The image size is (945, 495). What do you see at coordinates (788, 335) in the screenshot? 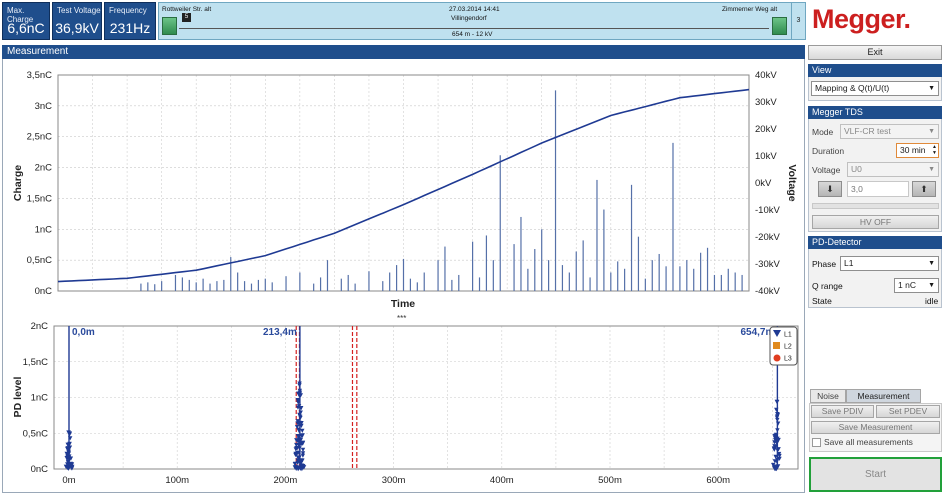
I see `legend-label: L1` at bounding box center [788, 335].